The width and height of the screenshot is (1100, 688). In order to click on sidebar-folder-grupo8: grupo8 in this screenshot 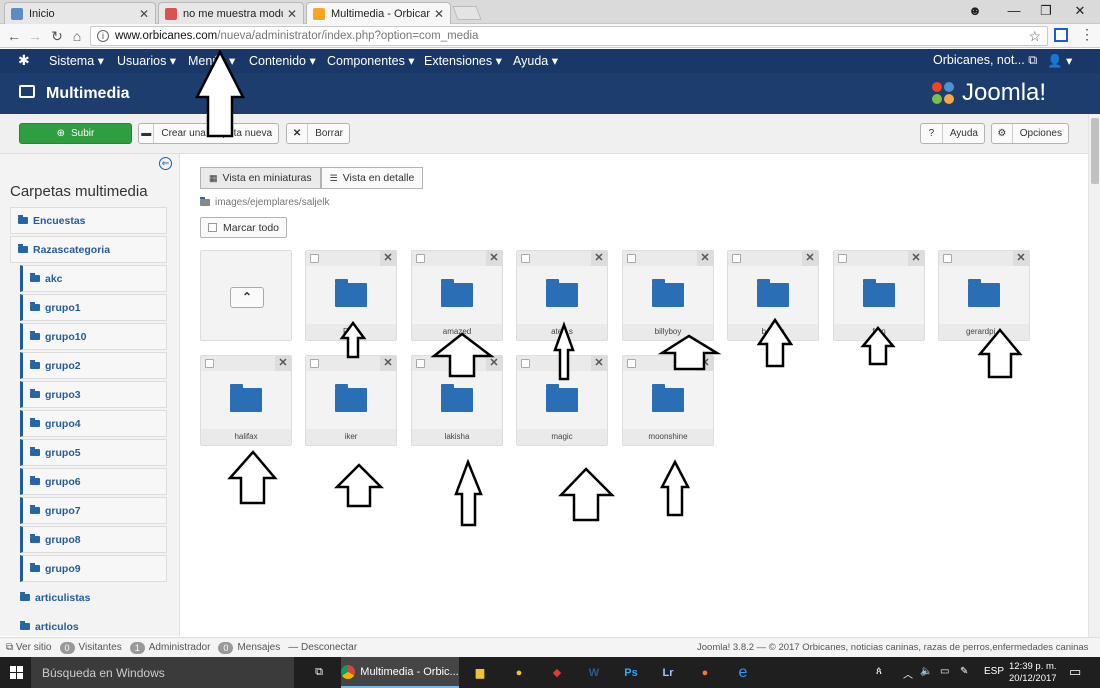, I will do `click(93, 539)`.